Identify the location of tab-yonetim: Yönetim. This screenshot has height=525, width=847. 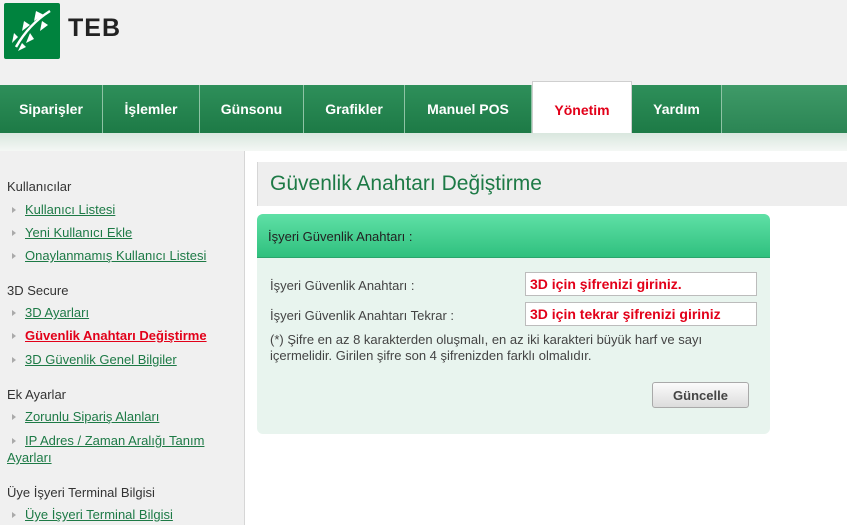
(582, 108).